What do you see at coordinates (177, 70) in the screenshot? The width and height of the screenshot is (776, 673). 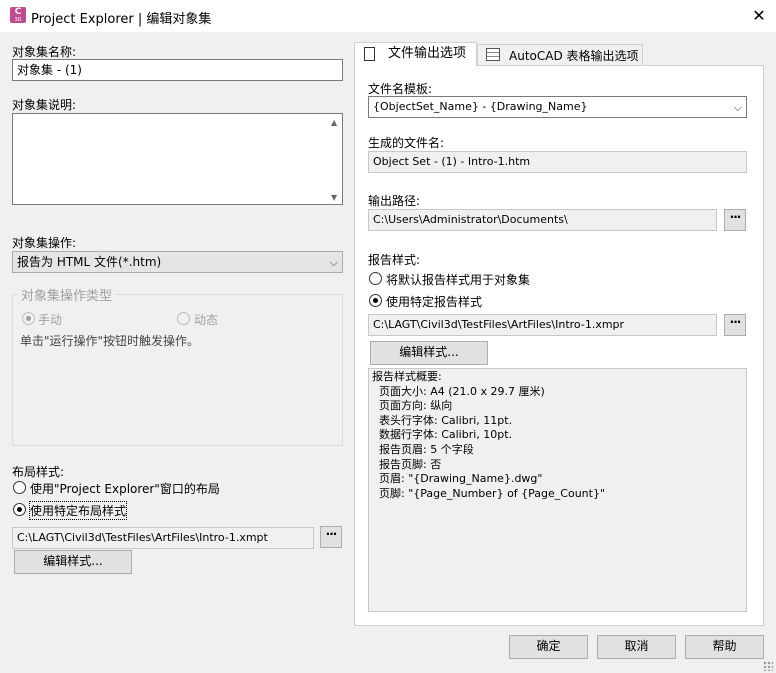 I see `object-set-name-input: 对象集 - (1)` at bounding box center [177, 70].